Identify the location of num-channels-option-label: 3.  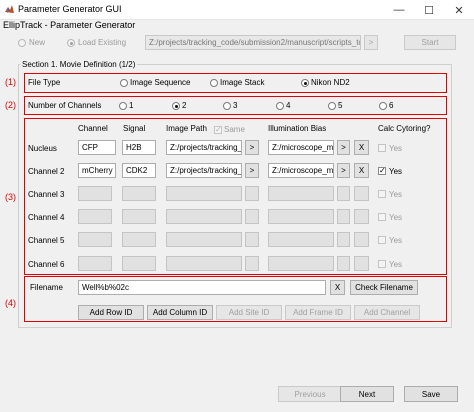
(235, 105).